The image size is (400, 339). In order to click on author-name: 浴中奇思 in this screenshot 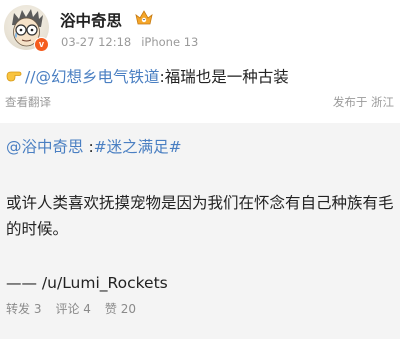, I will do `click(91, 20)`.